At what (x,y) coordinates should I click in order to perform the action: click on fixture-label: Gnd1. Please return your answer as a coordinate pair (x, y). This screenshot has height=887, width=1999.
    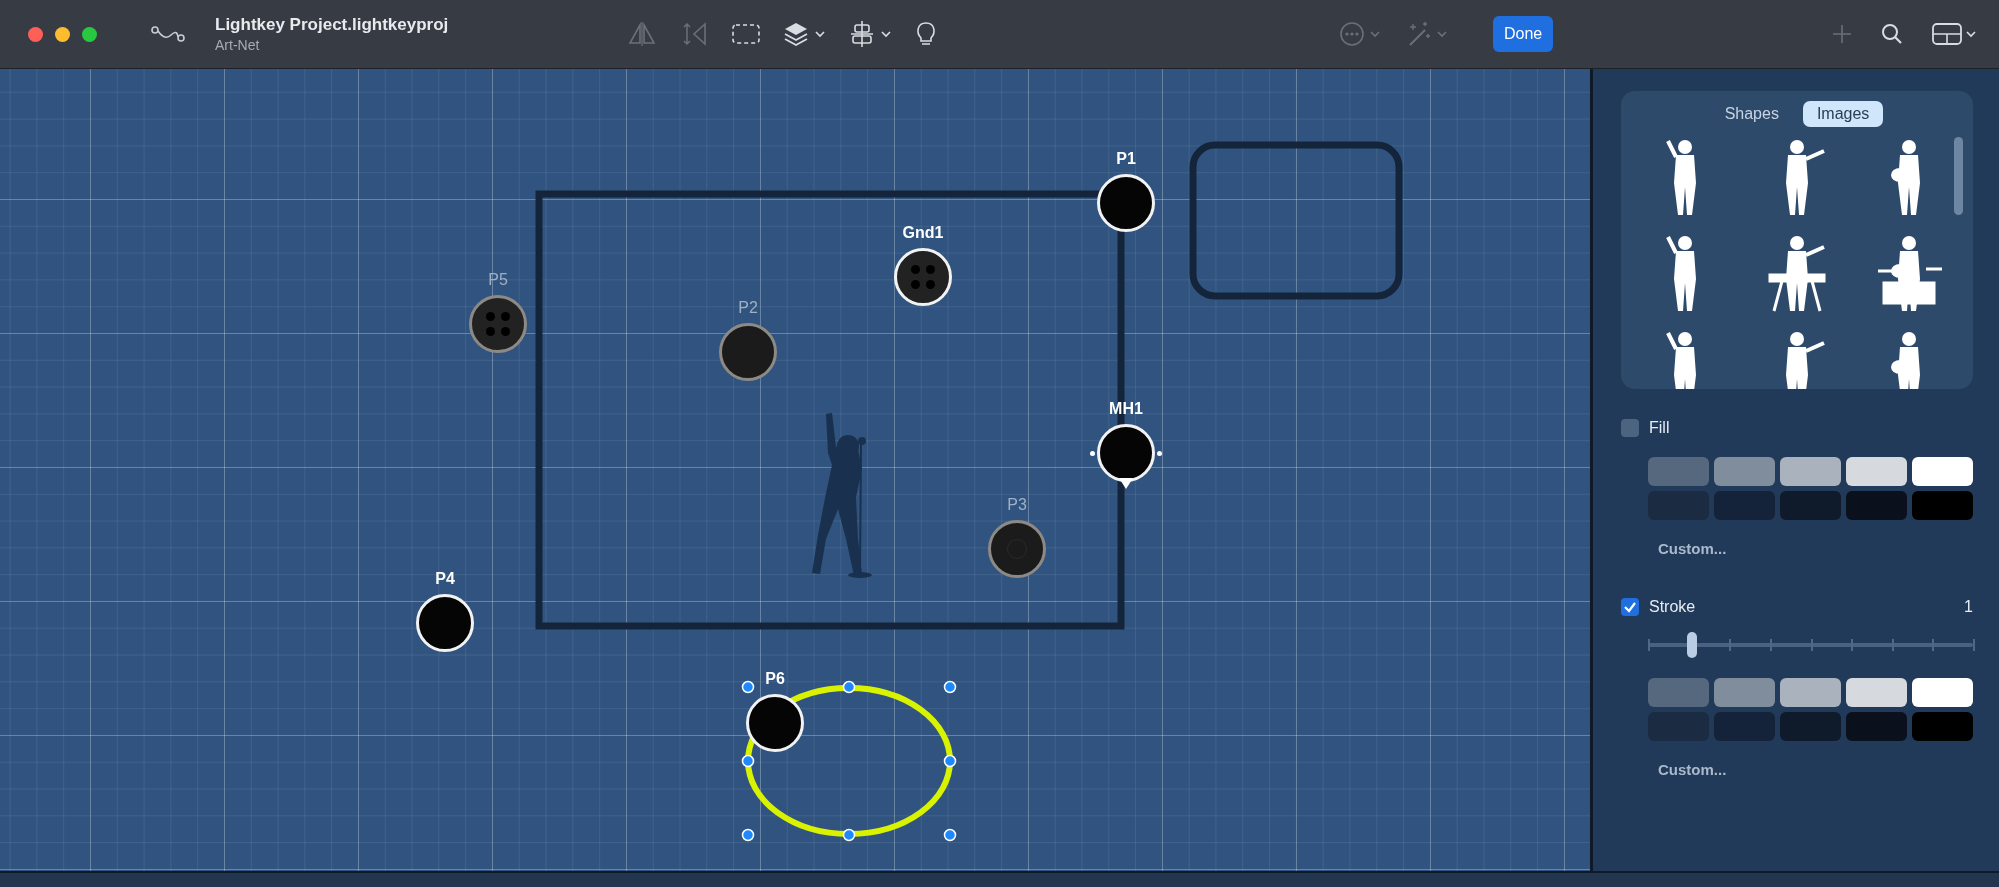
    Looking at the image, I should click on (923, 233).